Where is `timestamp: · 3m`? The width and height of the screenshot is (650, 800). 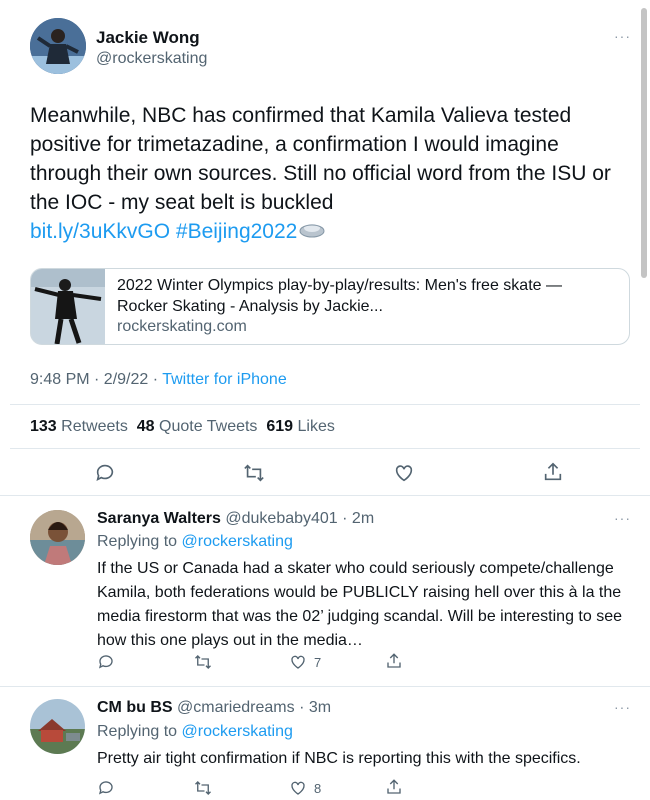
timestamp: · 3m is located at coordinates (315, 707).